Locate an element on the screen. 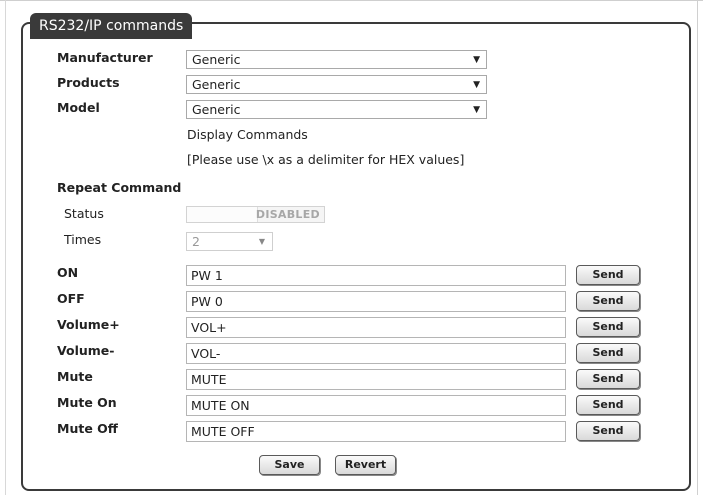 The image size is (703, 495). manufacturer-label: Manufacturer is located at coordinates (105, 57).